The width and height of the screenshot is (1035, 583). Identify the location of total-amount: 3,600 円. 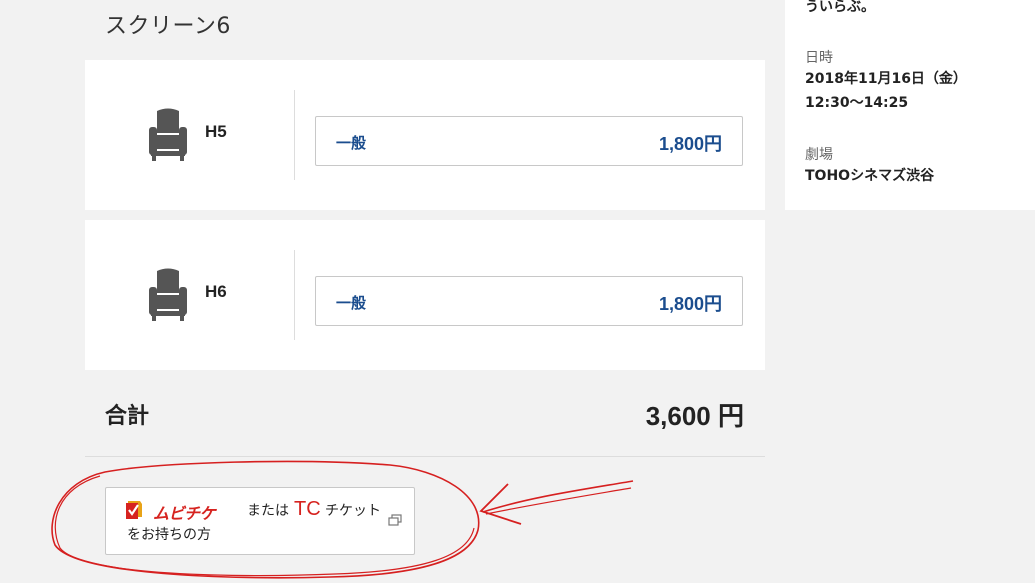
(694, 416).